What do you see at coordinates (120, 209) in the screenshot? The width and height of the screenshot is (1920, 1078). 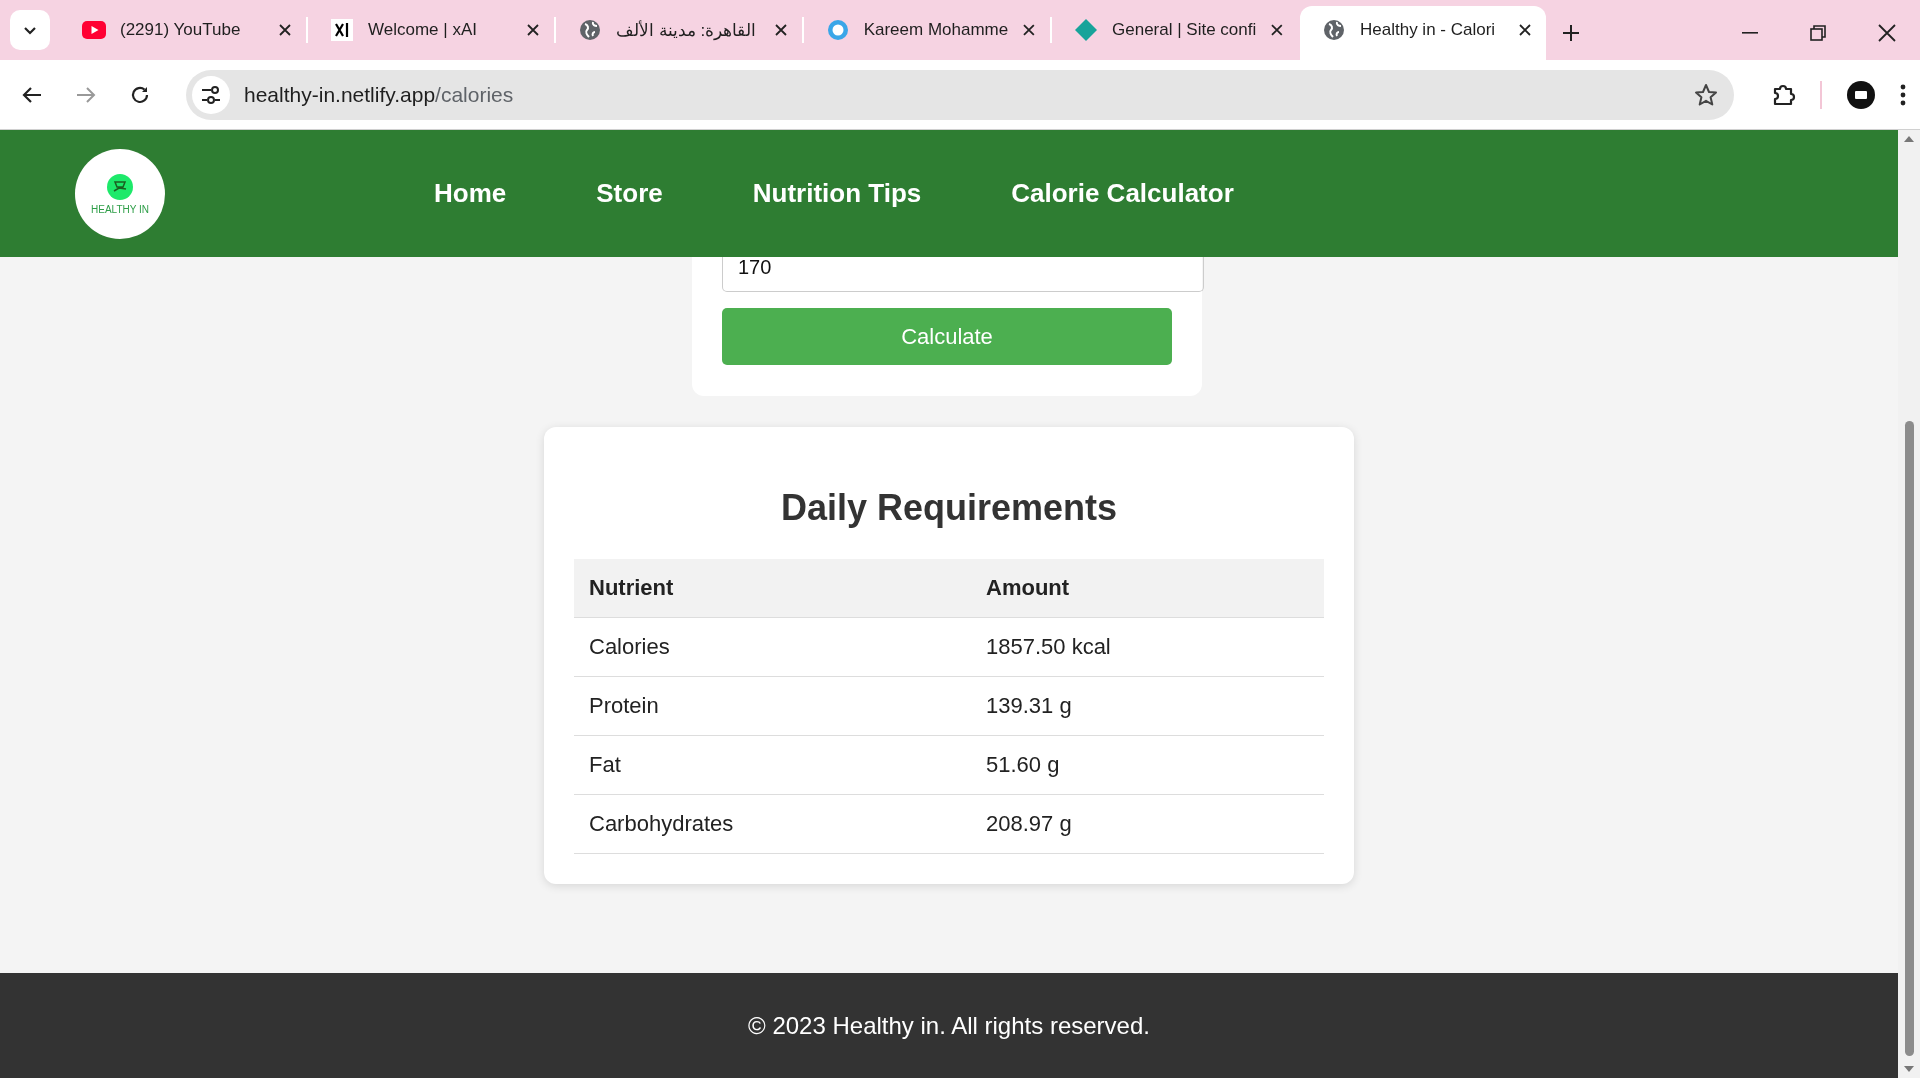 I see `logo-text: HEALTHY IN` at bounding box center [120, 209].